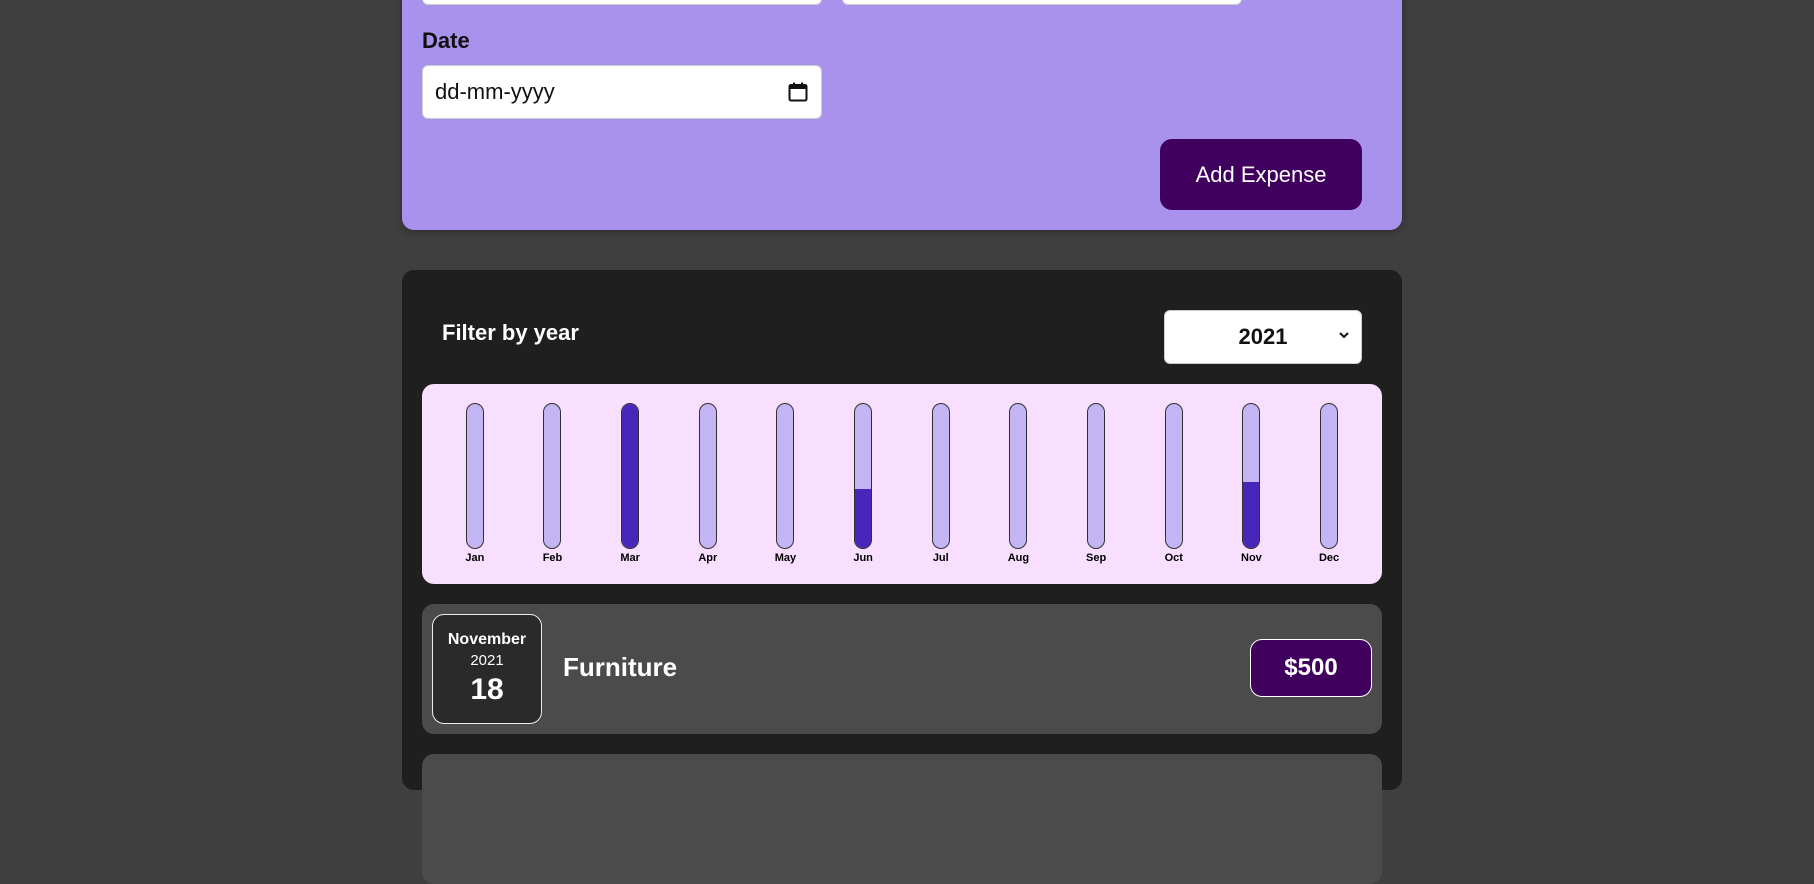 The image size is (1814, 884). Describe the element at coordinates (630, 558) in the screenshot. I see `chart-bar-label: Mar` at that location.